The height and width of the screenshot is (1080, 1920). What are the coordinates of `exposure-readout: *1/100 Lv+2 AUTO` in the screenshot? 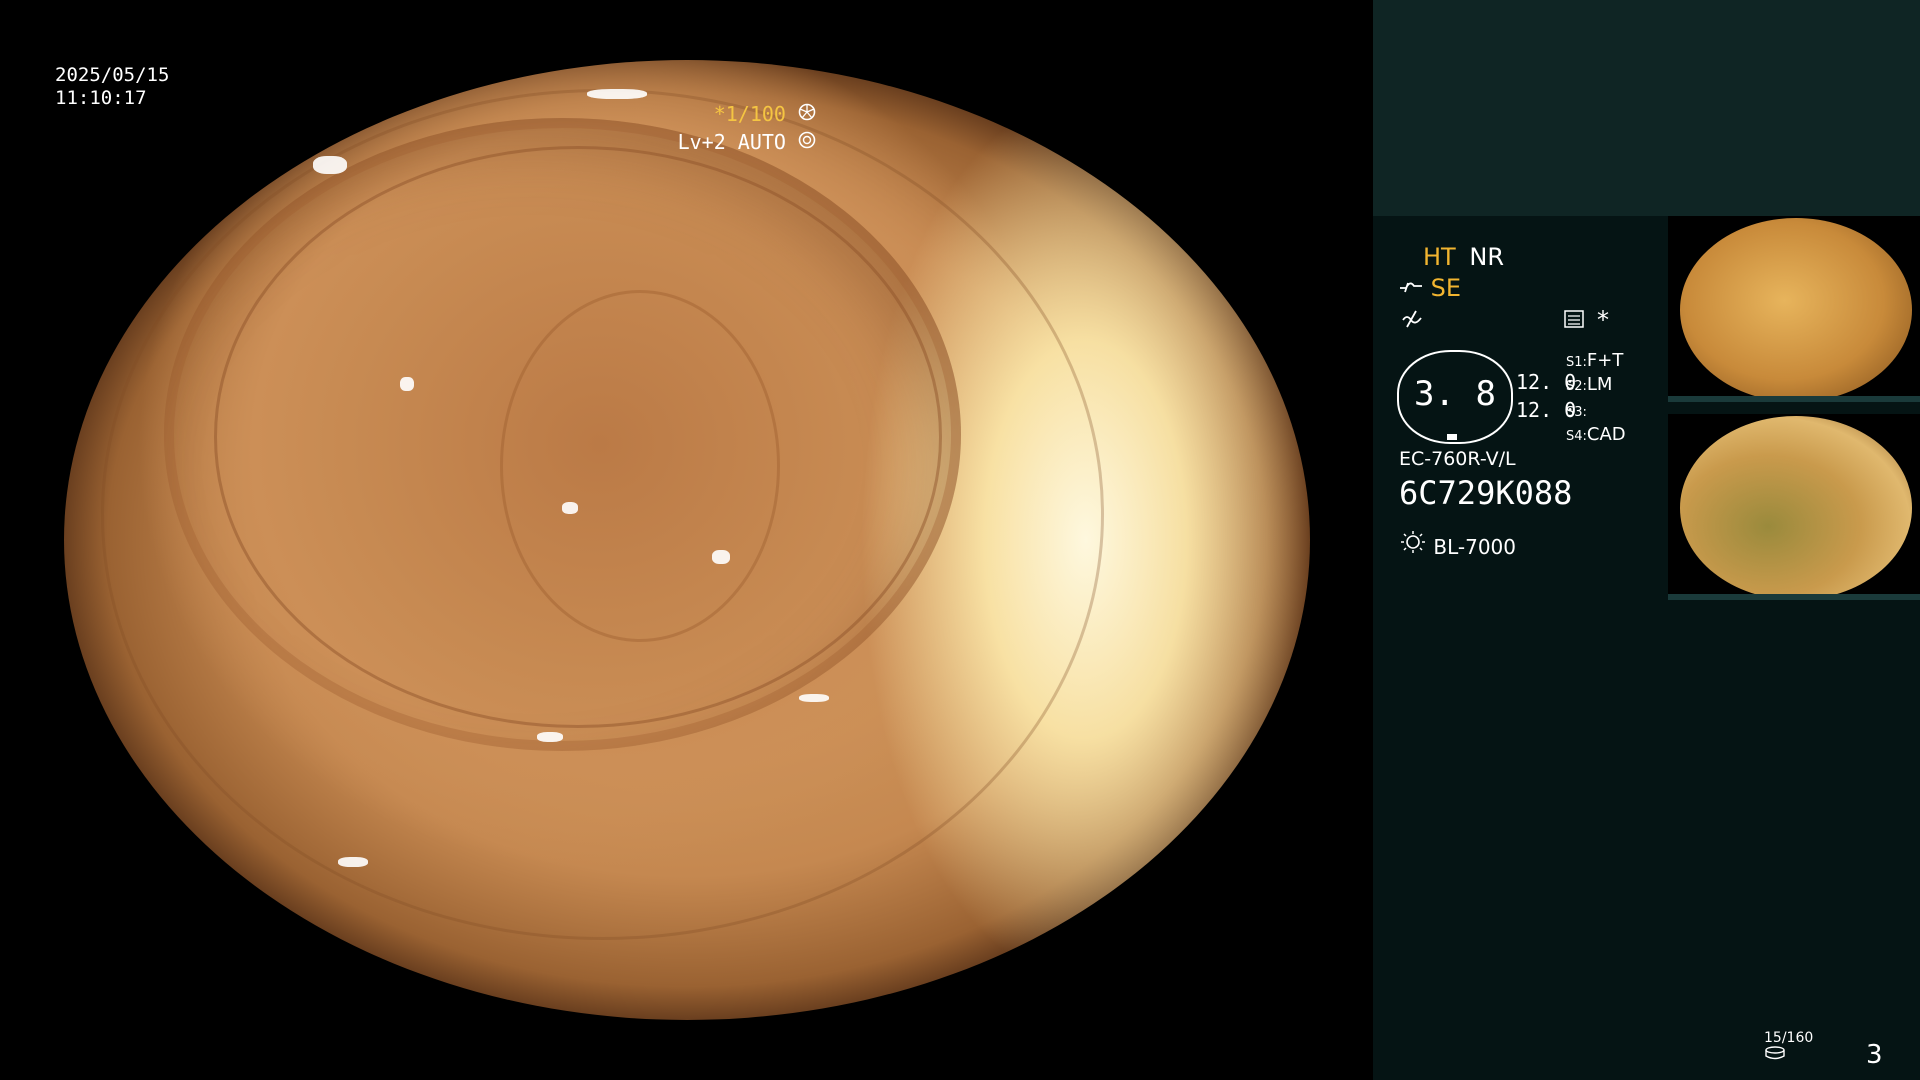 It's located at (747, 128).